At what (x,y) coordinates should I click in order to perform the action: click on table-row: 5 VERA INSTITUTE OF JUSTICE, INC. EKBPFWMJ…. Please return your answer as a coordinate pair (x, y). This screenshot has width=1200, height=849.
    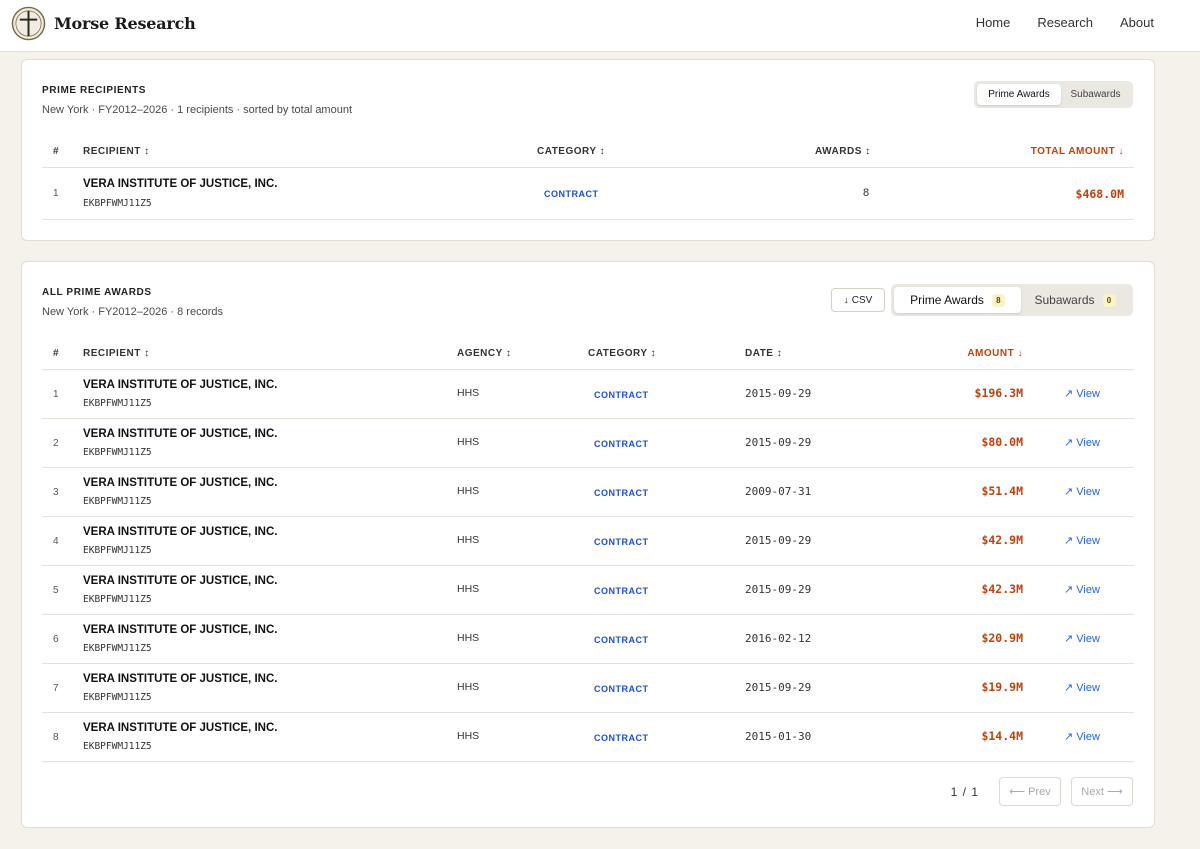
    Looking at the image, I should click on (588, 590).